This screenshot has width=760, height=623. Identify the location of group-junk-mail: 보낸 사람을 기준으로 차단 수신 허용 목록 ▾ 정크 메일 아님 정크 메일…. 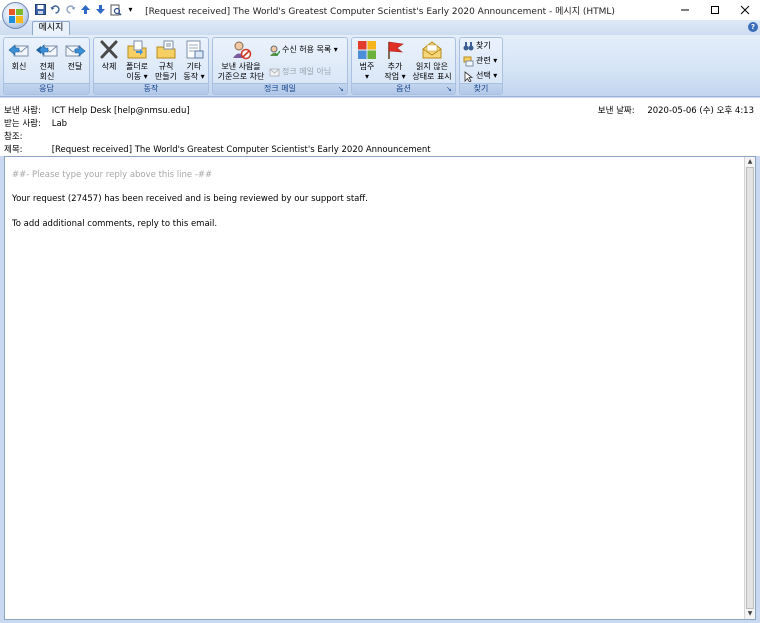
(280, 66).